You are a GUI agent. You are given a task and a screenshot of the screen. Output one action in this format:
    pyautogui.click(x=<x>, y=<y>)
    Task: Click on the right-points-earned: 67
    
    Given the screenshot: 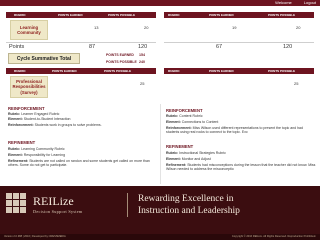 What is the action you would take?
    pyautogui.click(x=219, y=47)
    